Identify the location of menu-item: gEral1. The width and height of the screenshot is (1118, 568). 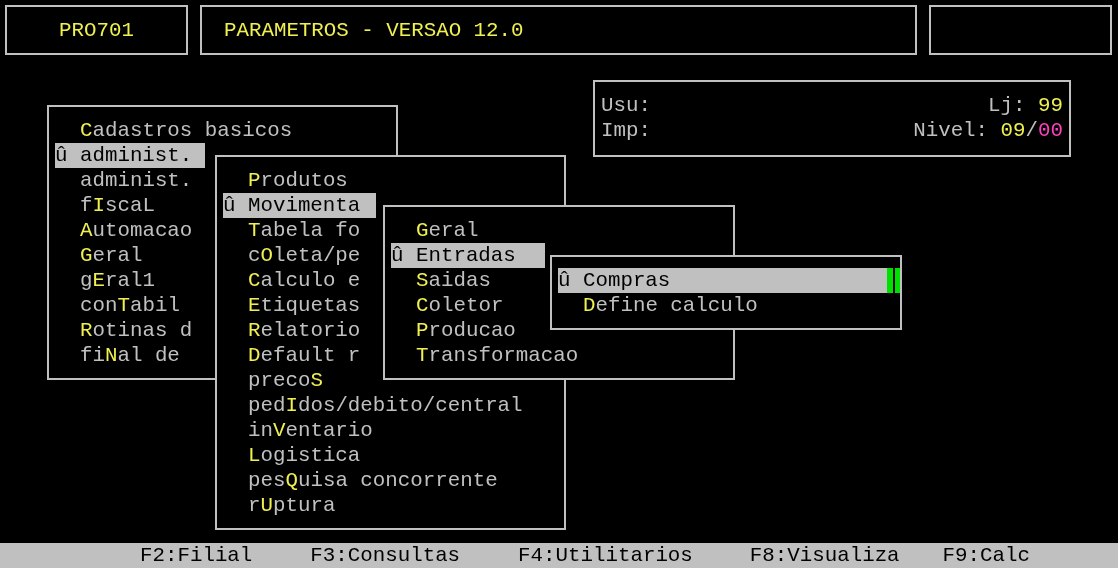
(105, 280).